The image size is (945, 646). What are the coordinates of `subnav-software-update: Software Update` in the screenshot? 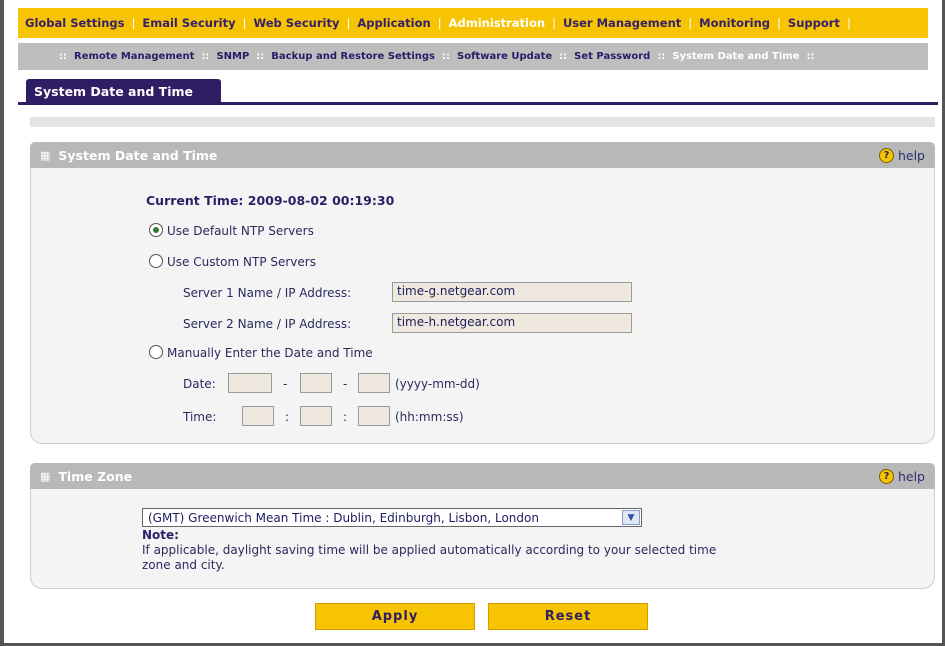 It's located at (504, 56).